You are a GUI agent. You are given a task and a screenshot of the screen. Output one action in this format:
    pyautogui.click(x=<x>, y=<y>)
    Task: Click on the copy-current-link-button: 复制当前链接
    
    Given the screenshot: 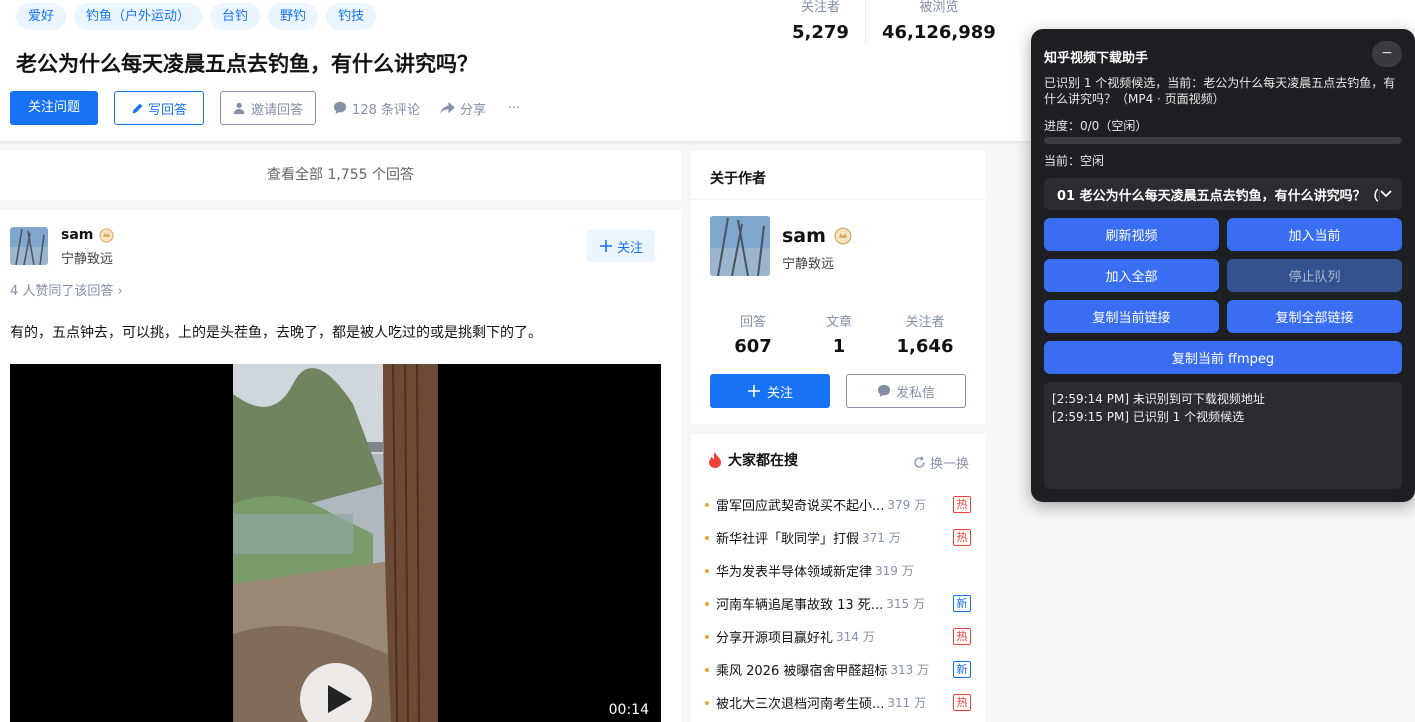 What is the action you would take?
    pyautogui.click(x=1131, y=316)
    